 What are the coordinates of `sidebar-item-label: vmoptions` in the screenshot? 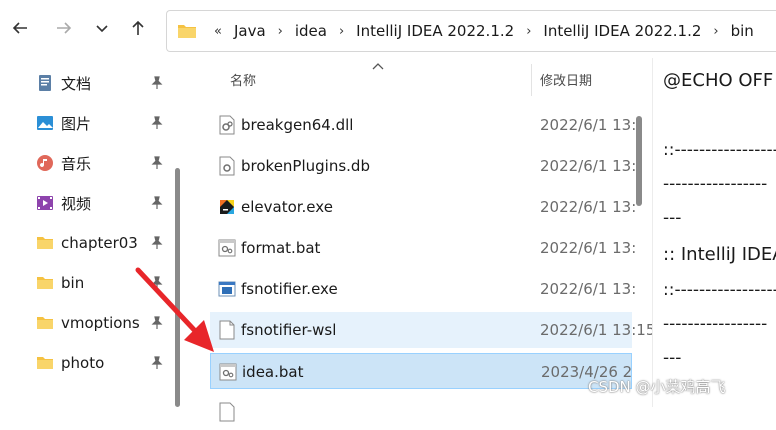 It's located at (100, 323).